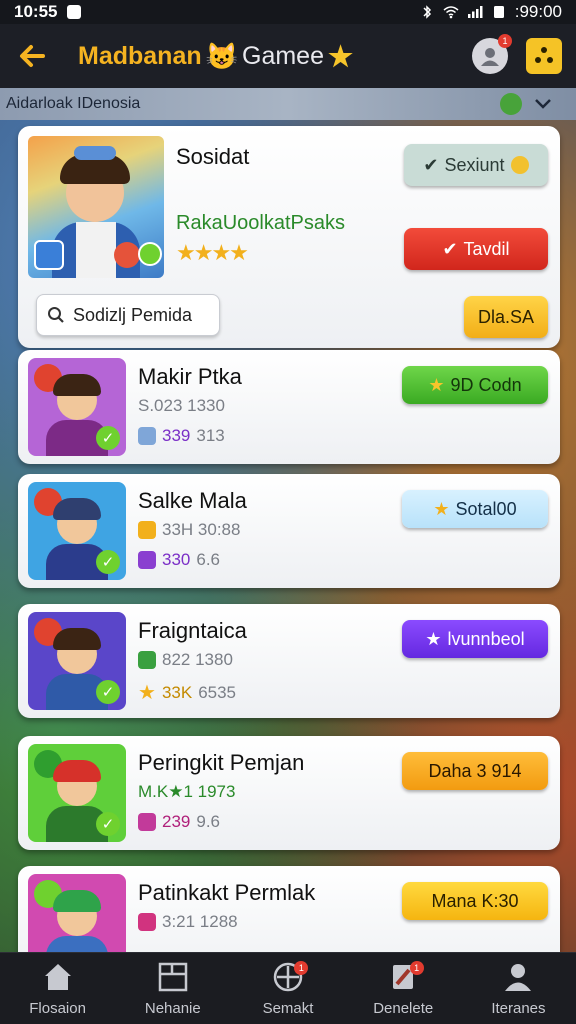  I want to click on search-placeholder: Sodizlj Pemida, so click(133, 314).